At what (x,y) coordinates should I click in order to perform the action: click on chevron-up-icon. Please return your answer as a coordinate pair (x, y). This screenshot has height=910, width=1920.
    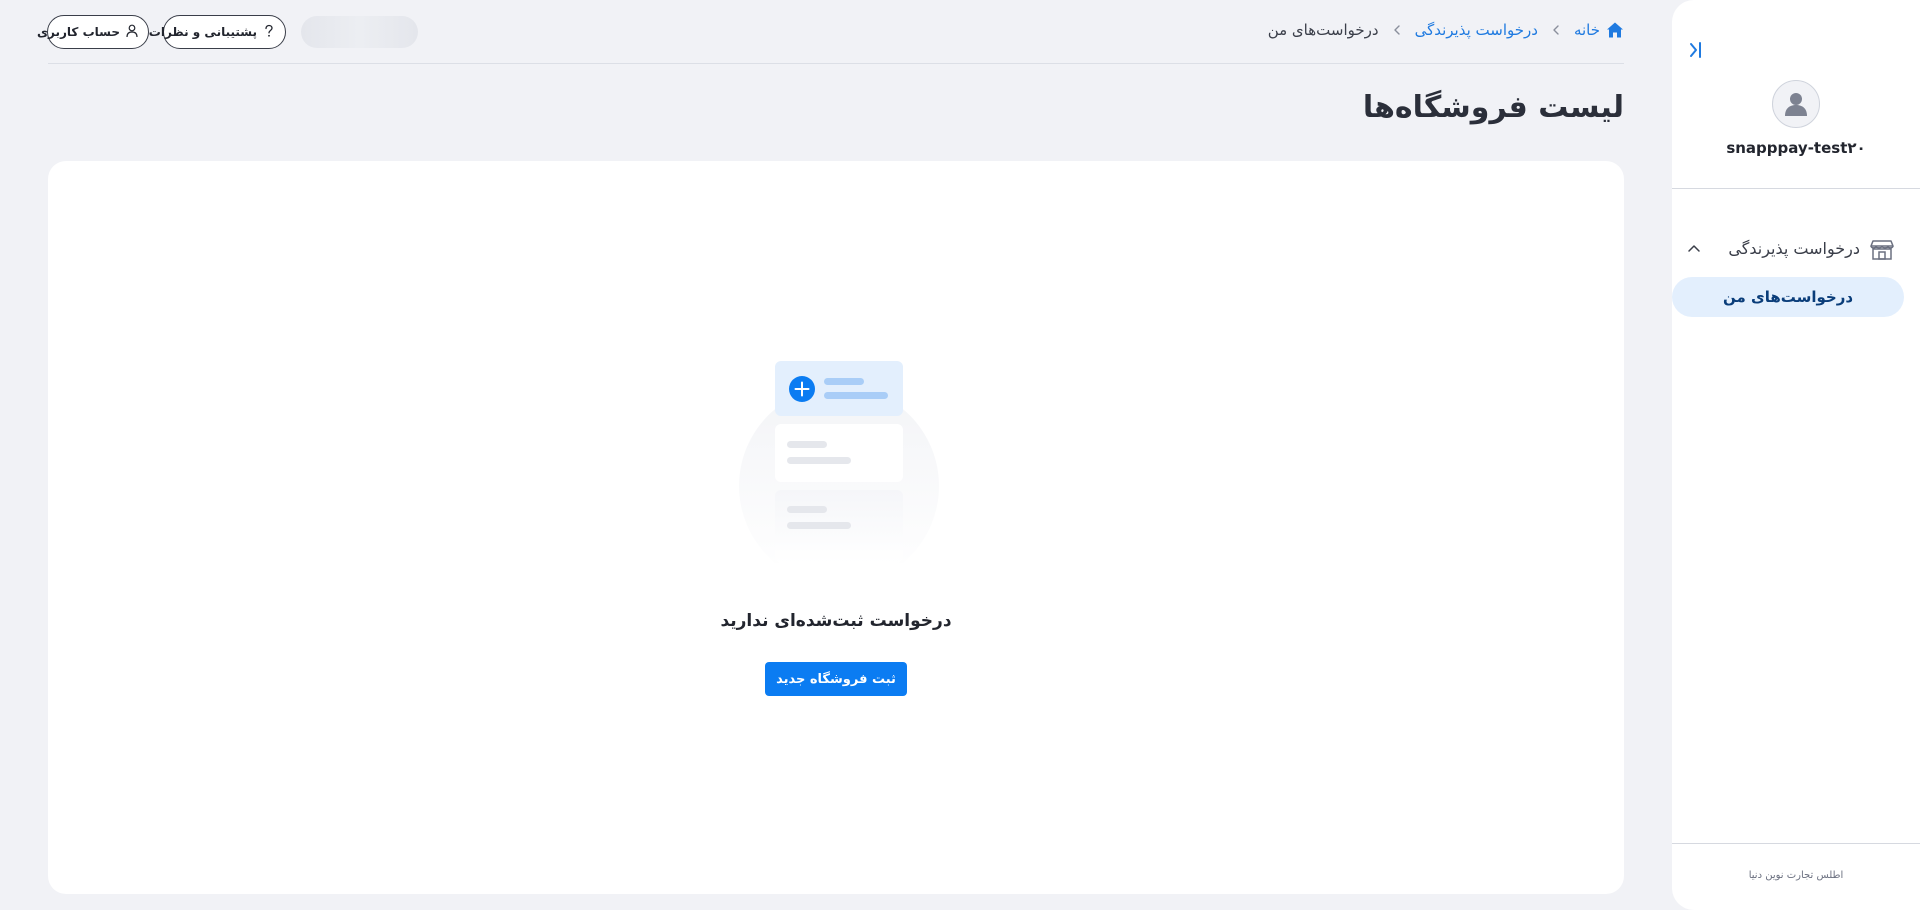
    Looking at the image, I should click on (1694, 251).